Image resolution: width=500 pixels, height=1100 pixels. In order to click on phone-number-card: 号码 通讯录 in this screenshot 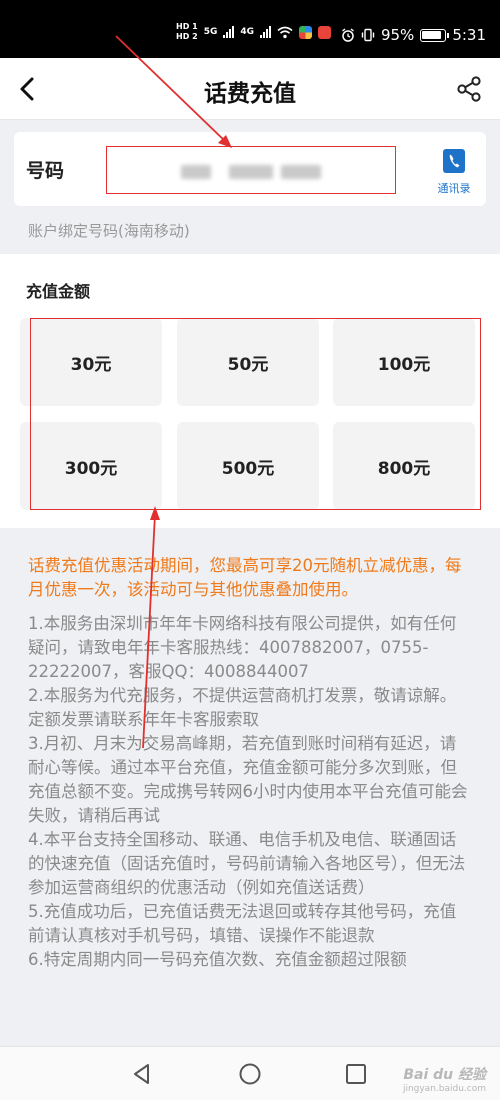, I will do `click(250, 169)`.